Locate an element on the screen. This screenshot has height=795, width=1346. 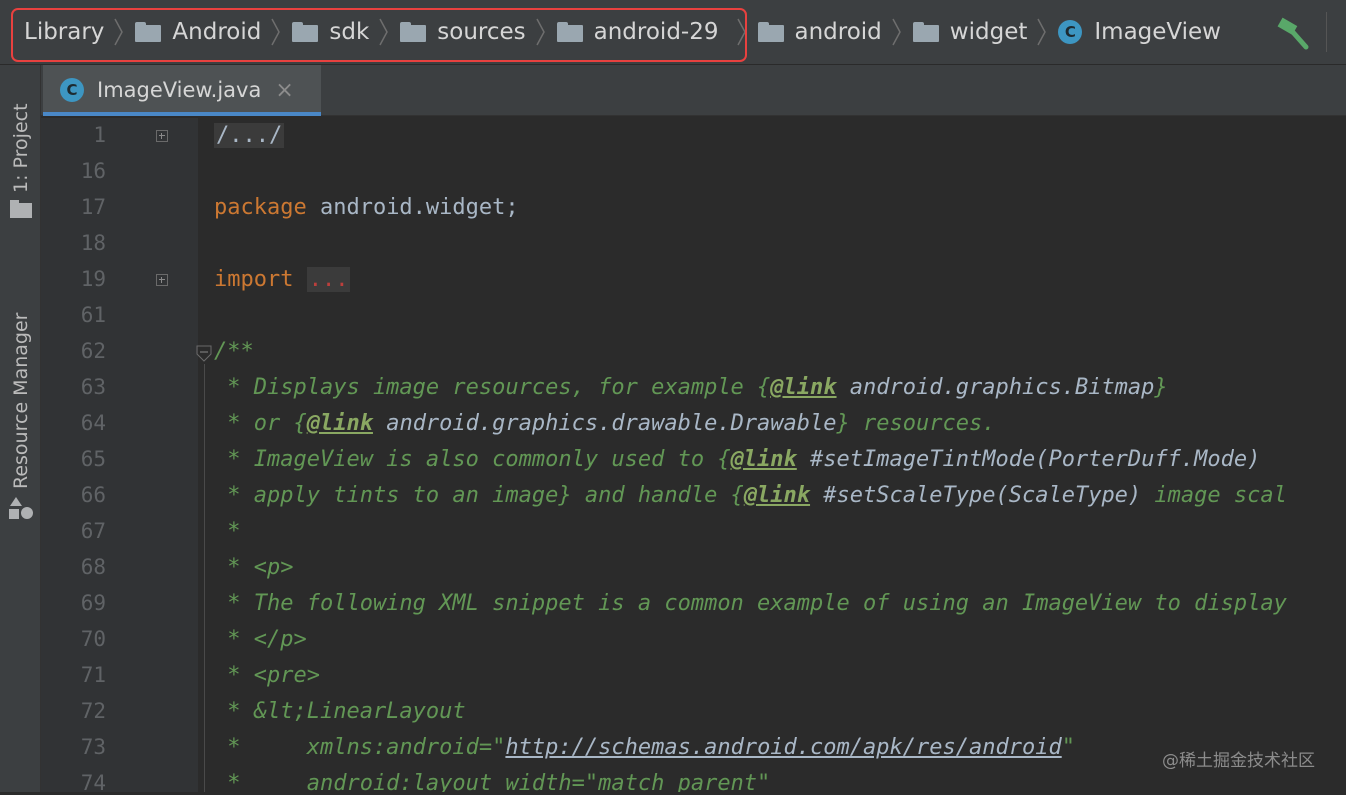
line-number: 66 is located at coordinates (93, 495).